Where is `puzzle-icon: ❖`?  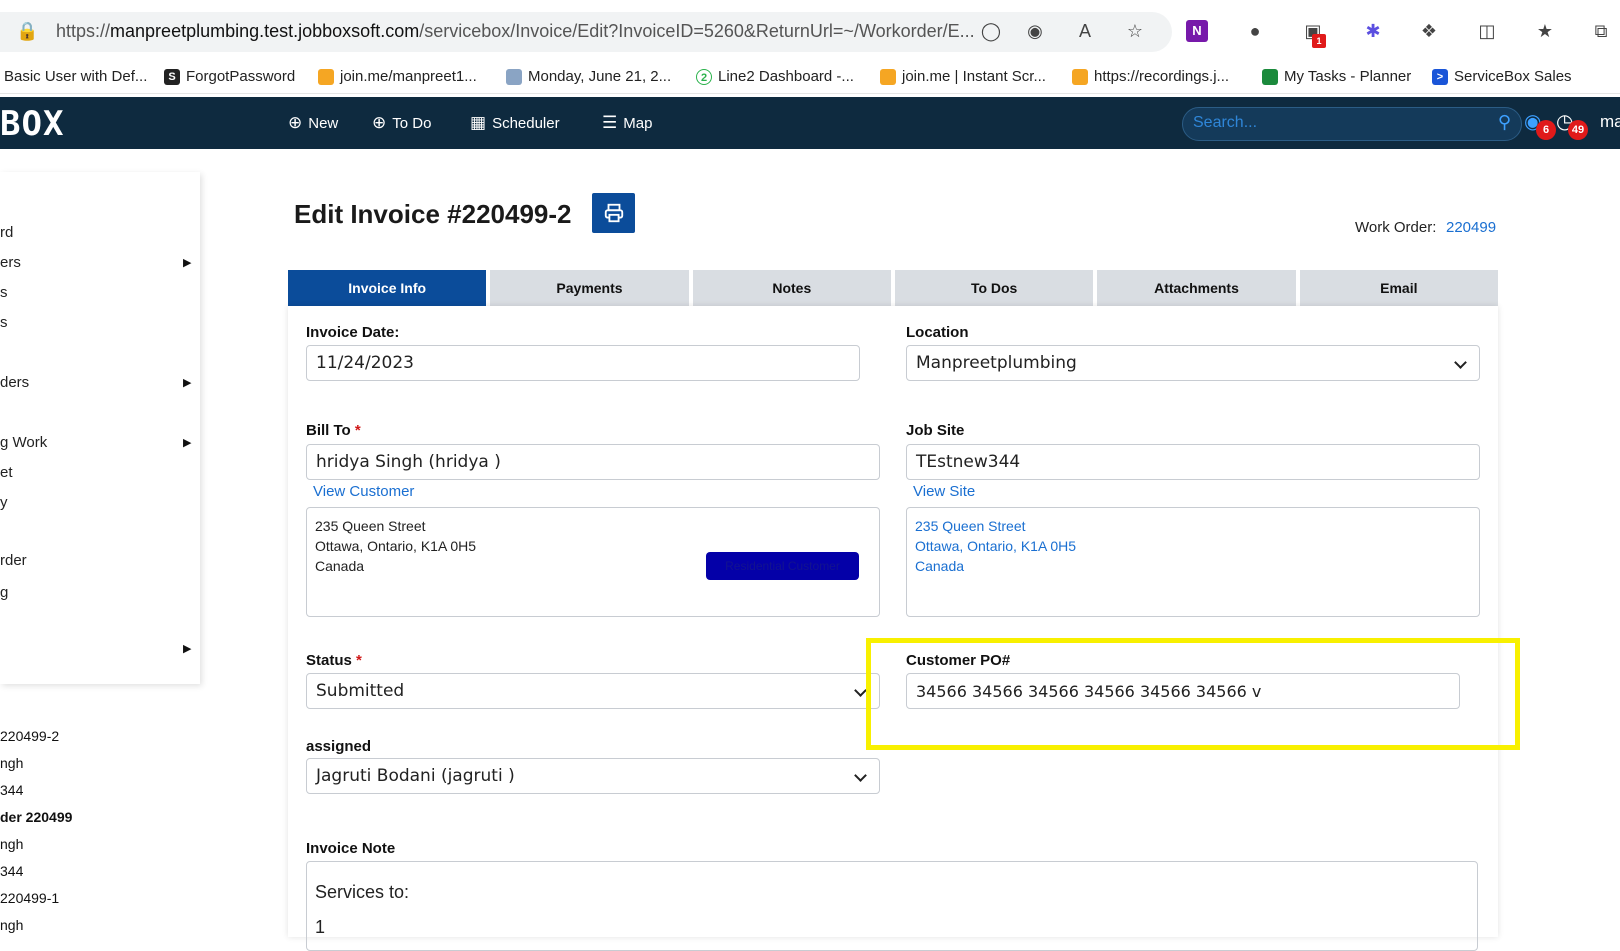 puzzle-icon: ❖ is located at coordinates (1429, 31).